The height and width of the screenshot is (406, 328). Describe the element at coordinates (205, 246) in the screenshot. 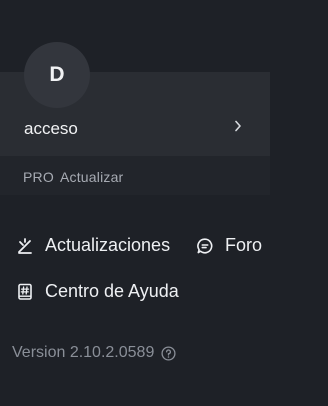

I see `chat-bubble-icon` at that location.